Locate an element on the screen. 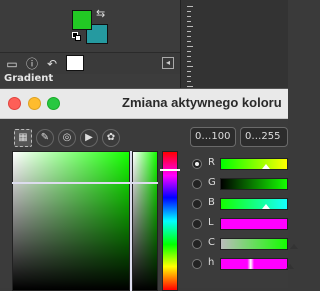  canvas-area is located at coordinates (234, 44).